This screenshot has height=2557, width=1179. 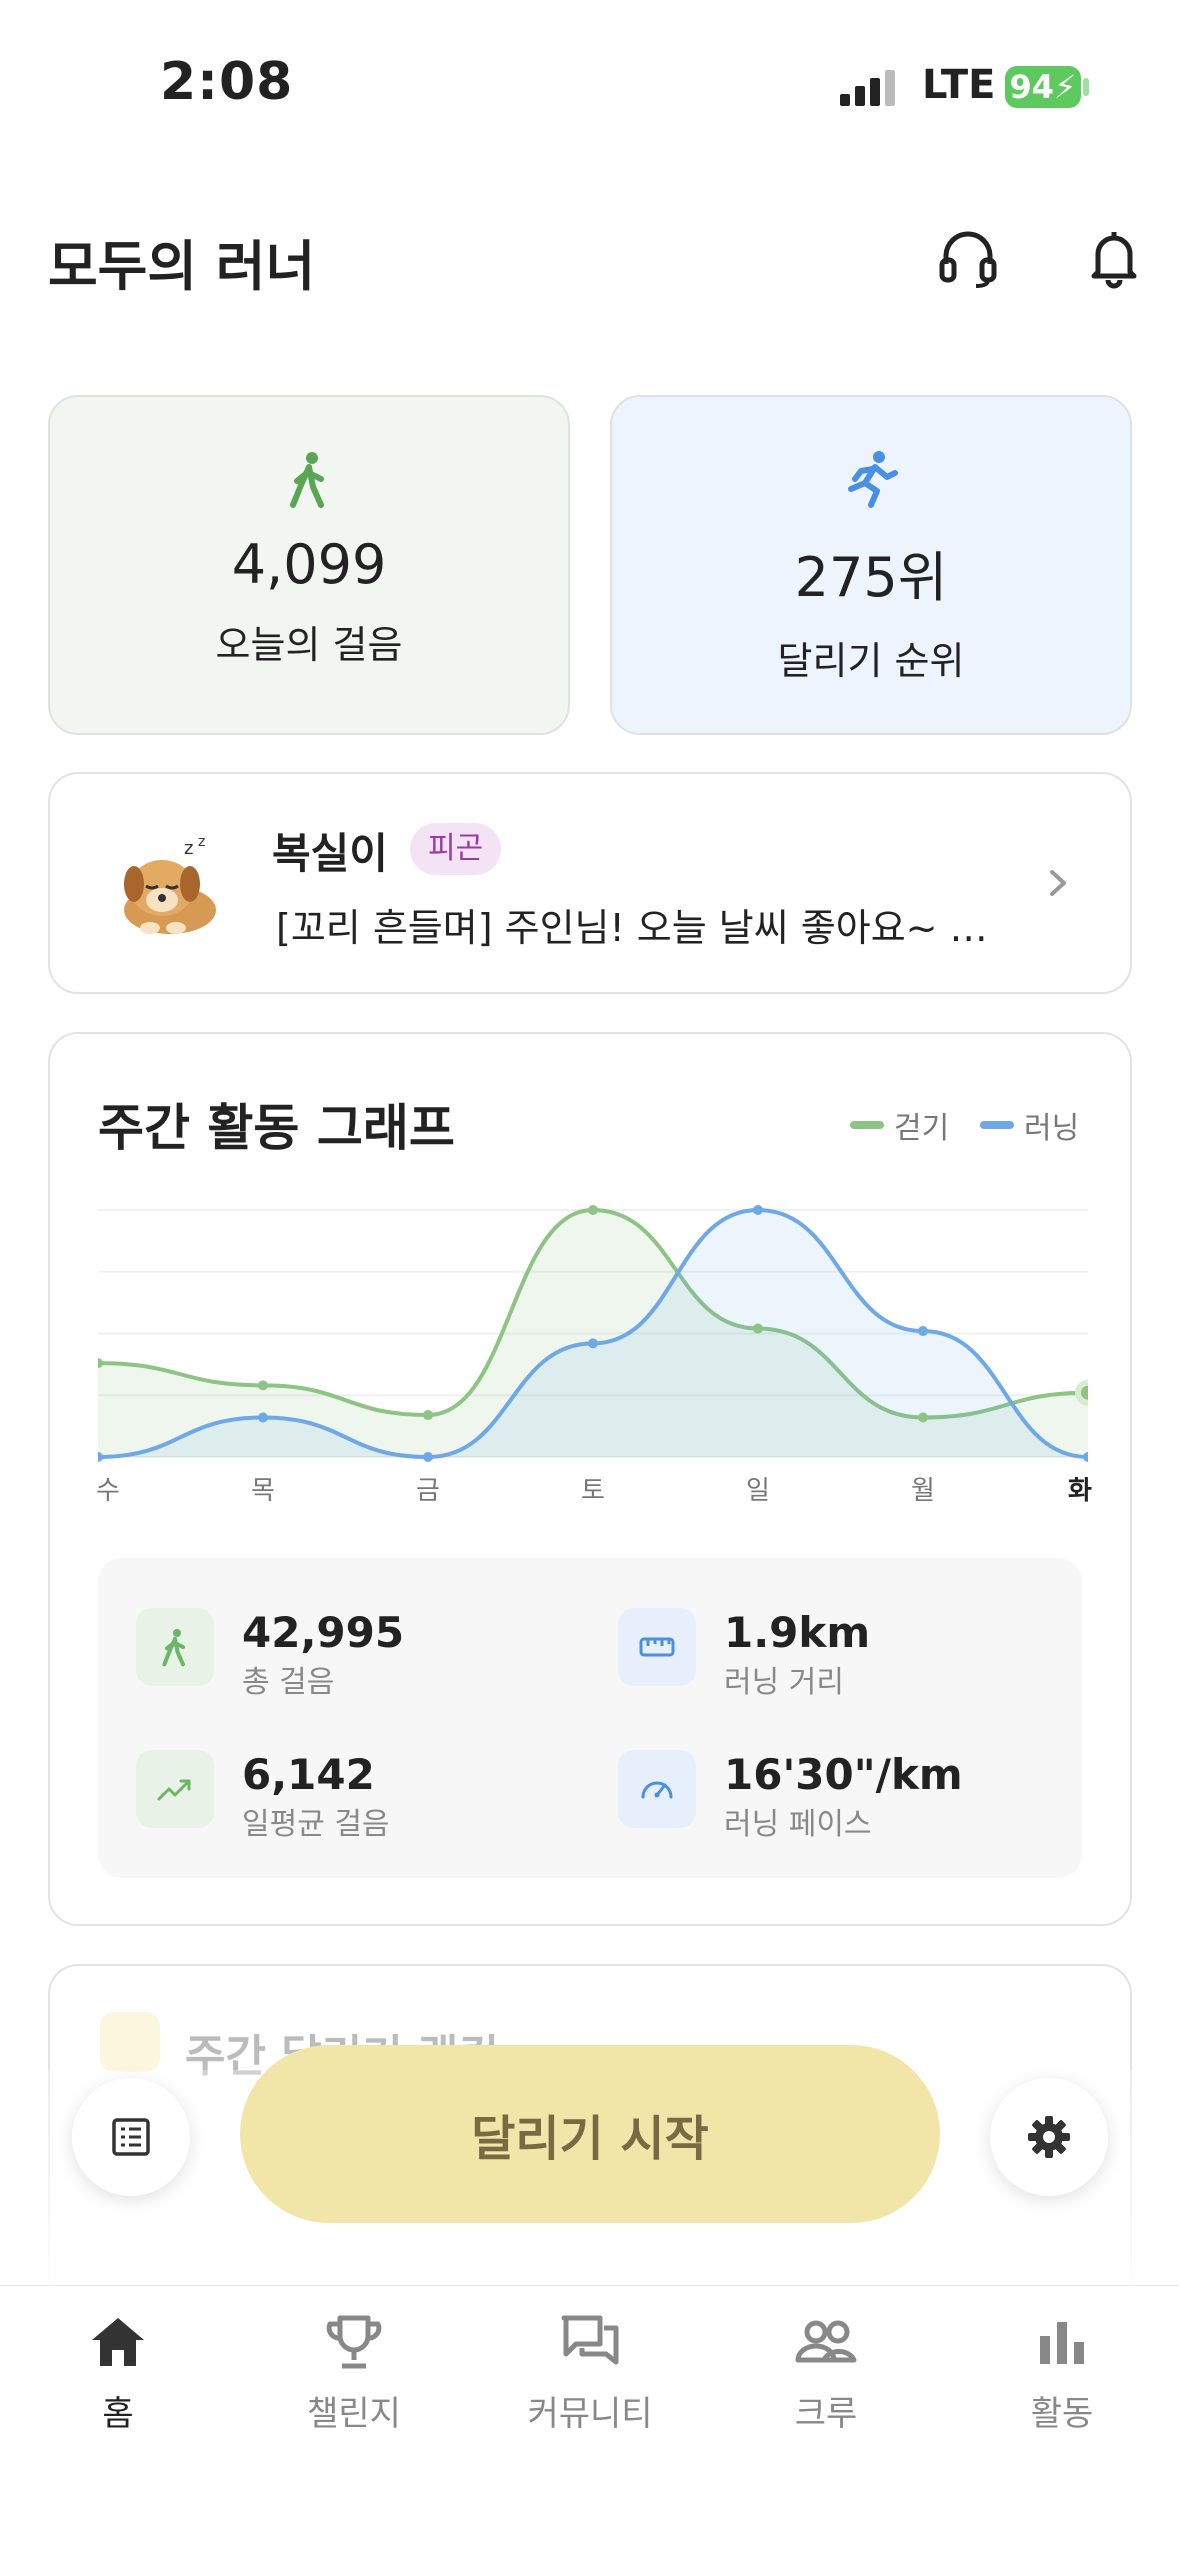 What do you see at coordinates (288, 1682) in the screenshot?
I see `total-steps-label: 총 걸음` at bounding box center [288, 1682].